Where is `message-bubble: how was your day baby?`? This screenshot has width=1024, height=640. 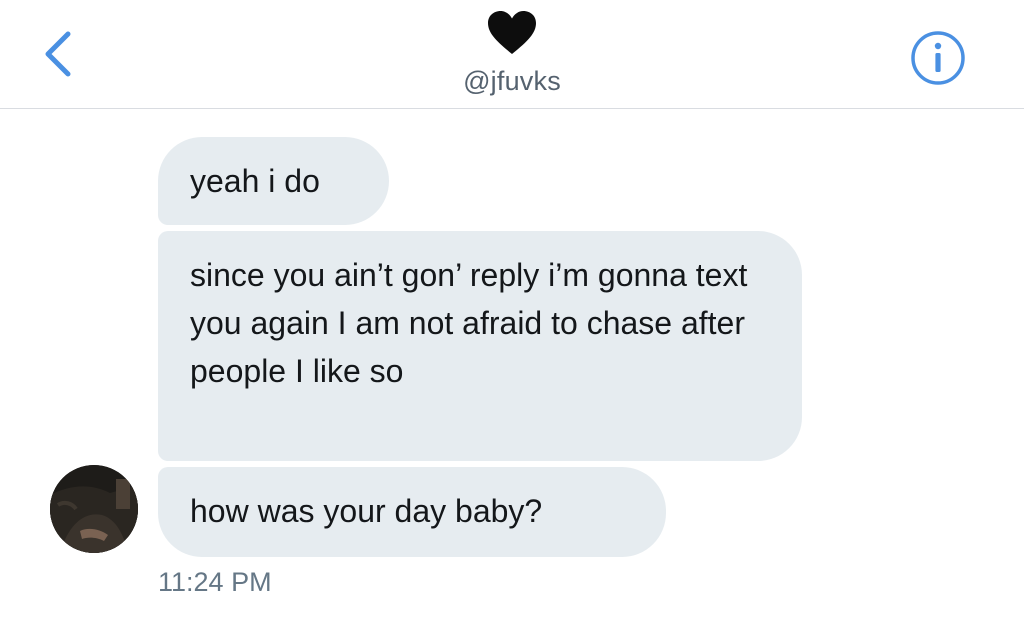
message-bubble: how was your day baby? is located at coordinates (412, 512).